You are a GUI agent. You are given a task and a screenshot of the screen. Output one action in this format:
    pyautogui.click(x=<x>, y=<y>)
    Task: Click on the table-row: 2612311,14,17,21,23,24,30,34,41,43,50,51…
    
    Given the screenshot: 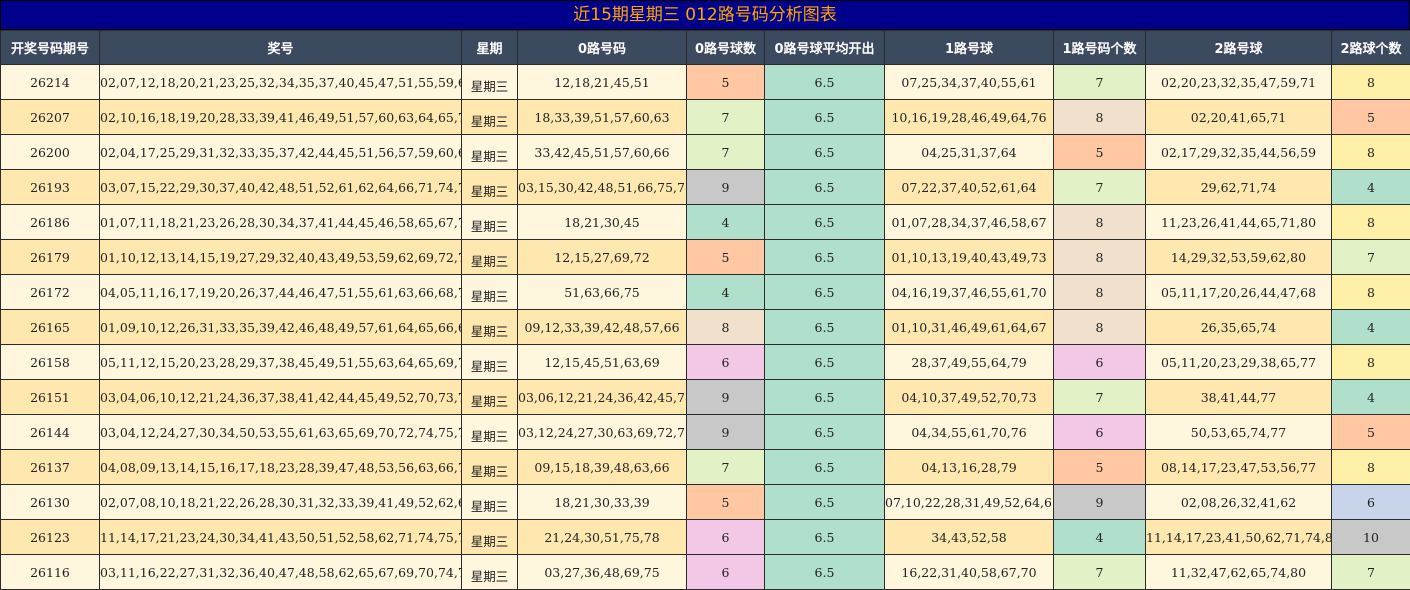 What is the action you would take?
    pyautogui.click(x=705, y=537)
    